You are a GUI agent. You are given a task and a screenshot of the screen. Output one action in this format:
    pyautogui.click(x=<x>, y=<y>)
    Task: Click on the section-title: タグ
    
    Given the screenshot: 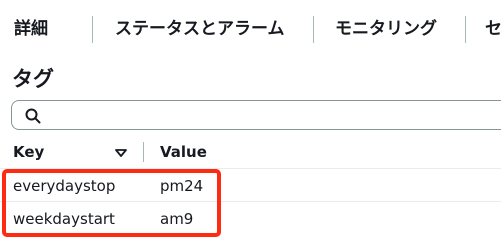 What is the action you would take?
    pyautogui.click(x=33, y=79)
    